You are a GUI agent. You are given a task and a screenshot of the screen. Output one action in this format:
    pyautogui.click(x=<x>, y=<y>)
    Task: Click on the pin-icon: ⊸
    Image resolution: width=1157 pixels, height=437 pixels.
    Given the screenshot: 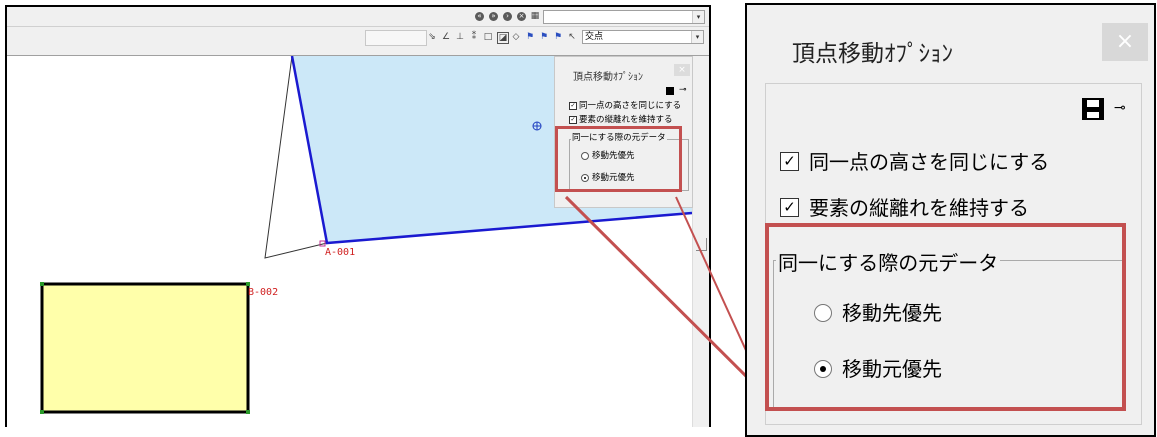 What is the action you would take?
    pyautogui.click(x=1121, y=108)
    